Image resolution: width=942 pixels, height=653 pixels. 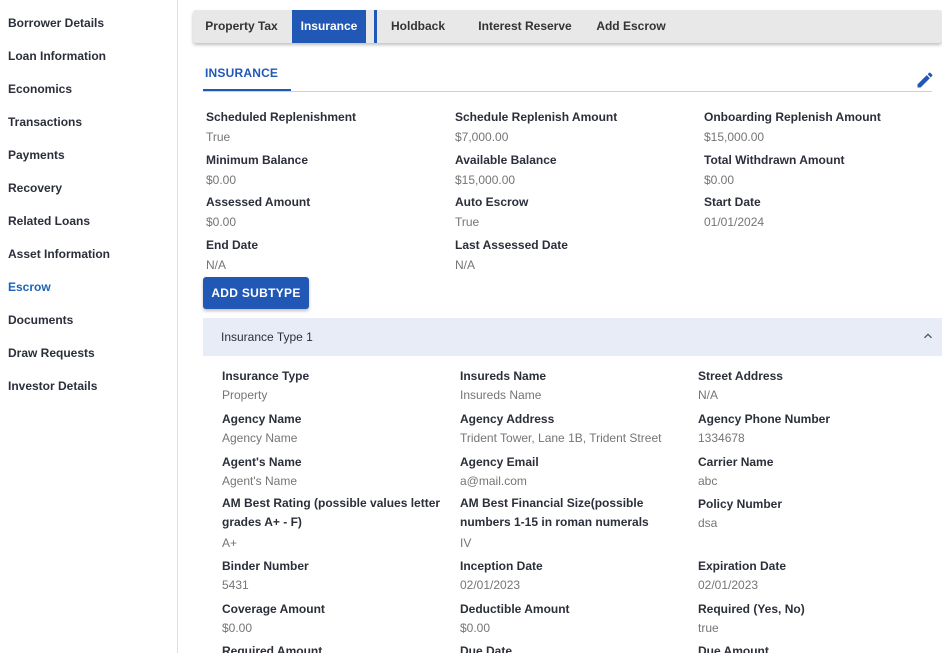 What do you see at coordinates (262, 462) in the screenshot?
I see `field-label: Agent's Name` at bounding box center [262, 462].